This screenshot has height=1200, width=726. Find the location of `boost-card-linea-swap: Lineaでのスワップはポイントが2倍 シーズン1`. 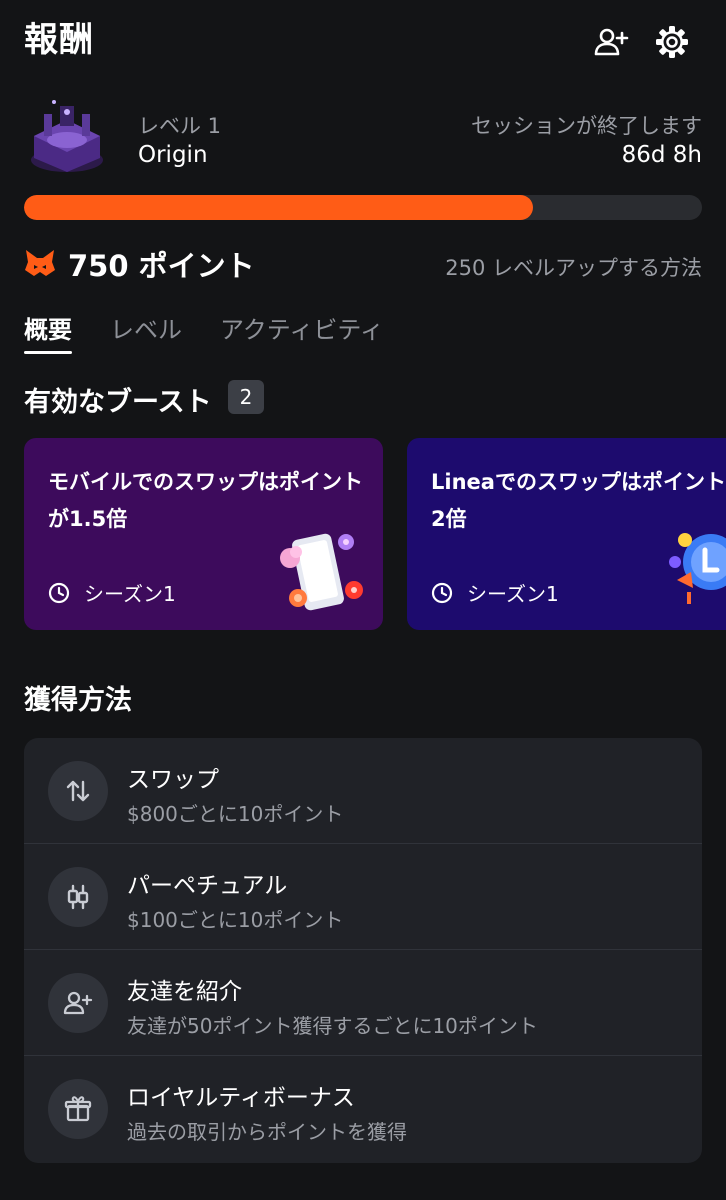

boost-card-linea-swap: Lineaでのスワップはポイントが2倍 シーズン1 is located at coordinates (566, 534).